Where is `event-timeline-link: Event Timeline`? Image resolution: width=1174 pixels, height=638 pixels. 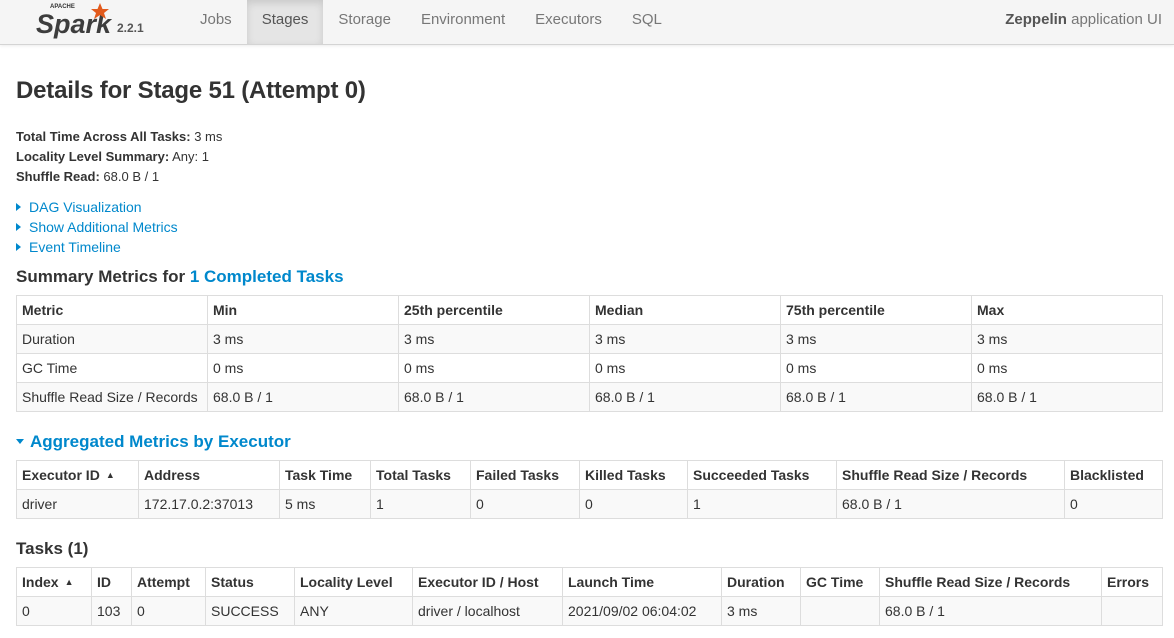
event-timeline-link: Event Timeline is located at coordinates (589, 247).